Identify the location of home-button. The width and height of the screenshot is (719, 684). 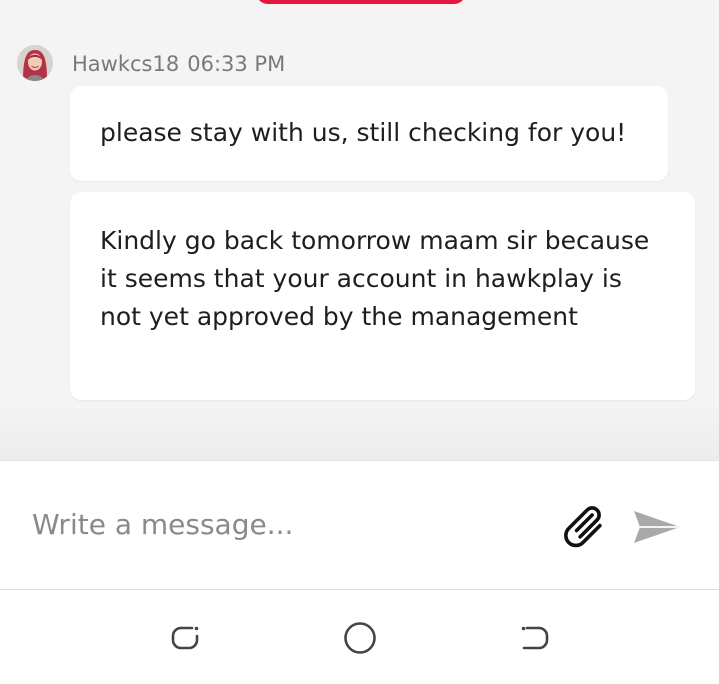
(360, 638).